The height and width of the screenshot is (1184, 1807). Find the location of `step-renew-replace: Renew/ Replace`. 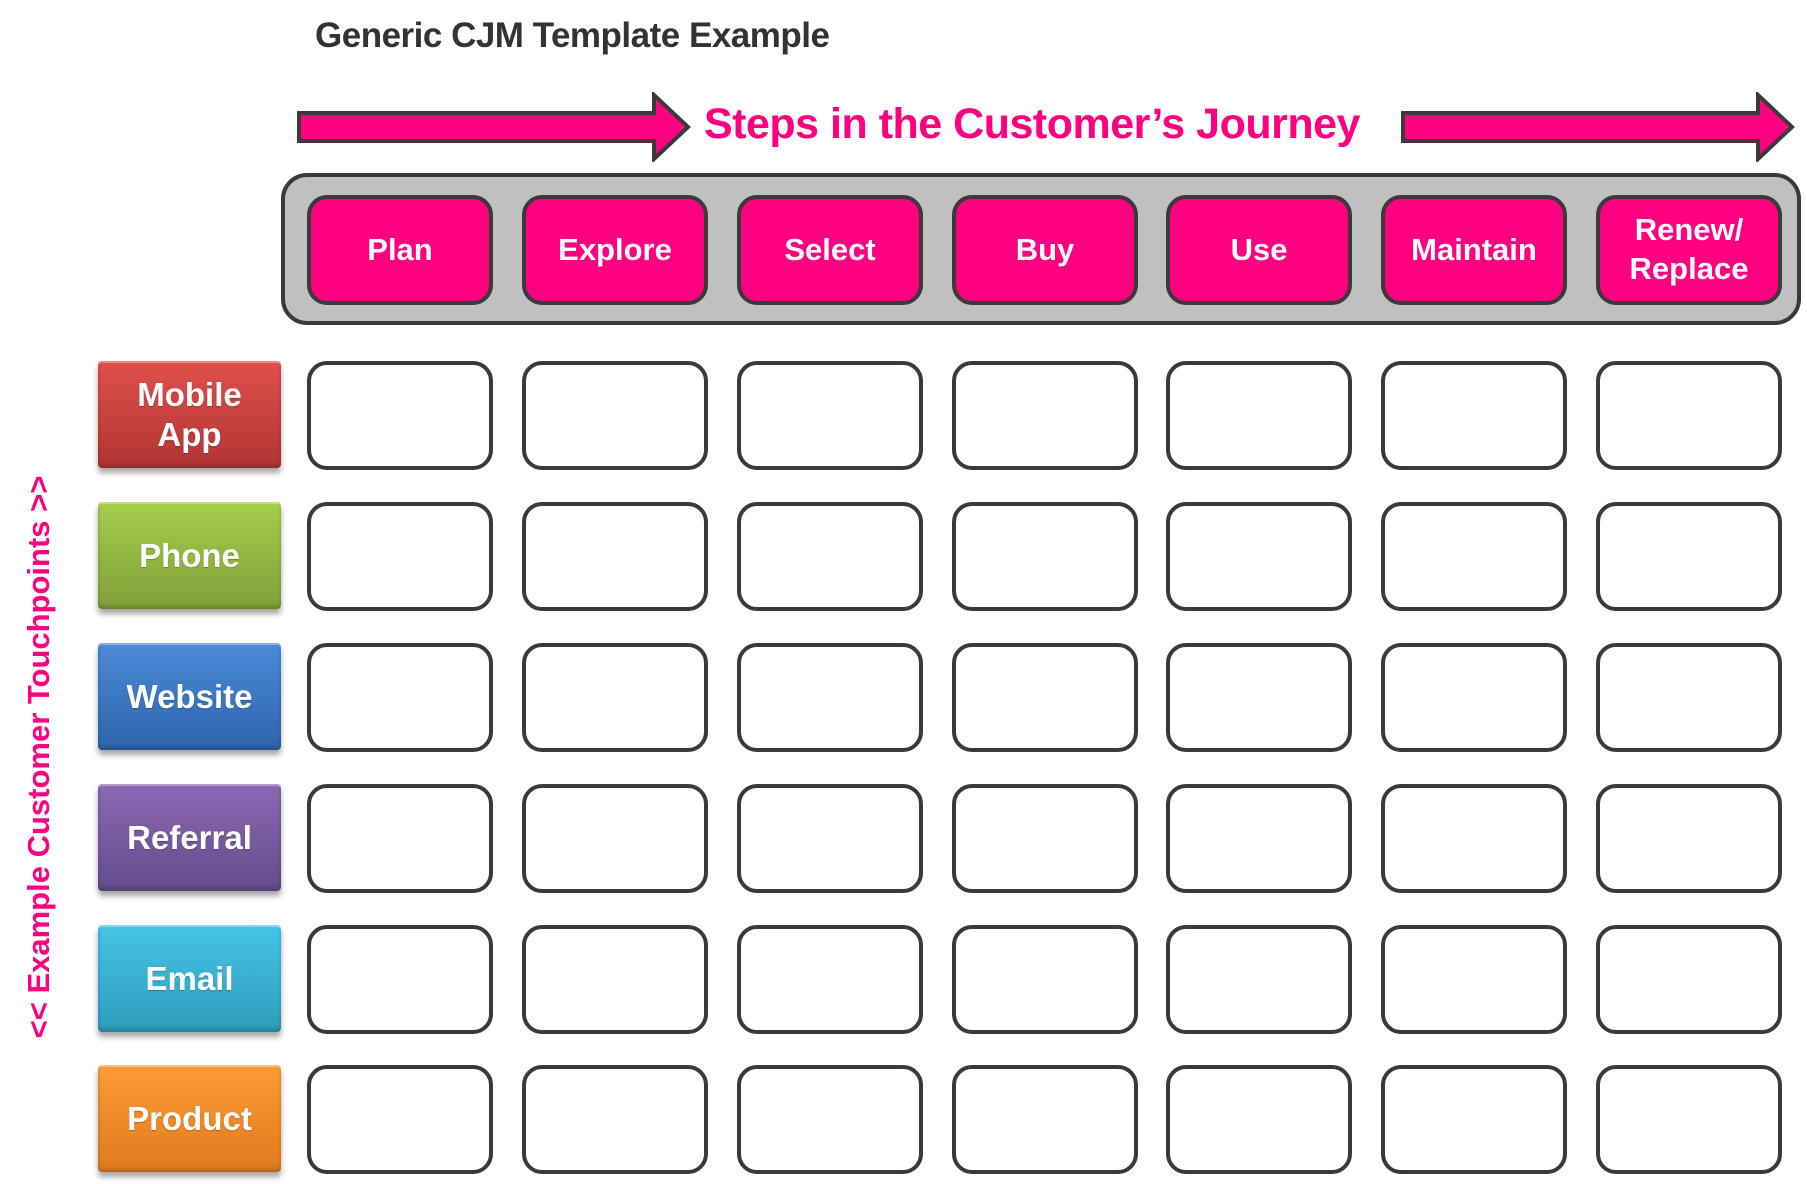

step-renew-replace: Renew/ Replace is located at coordinates (1689, 250).